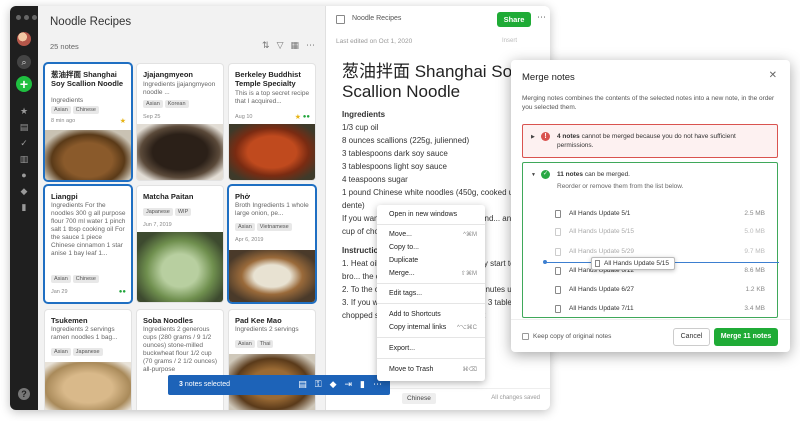 This screenshot has height=421, width=800. I want to click on note-title: 葱油拌面 Shanghai Soy Scallion Noodle, so click(87, 79).